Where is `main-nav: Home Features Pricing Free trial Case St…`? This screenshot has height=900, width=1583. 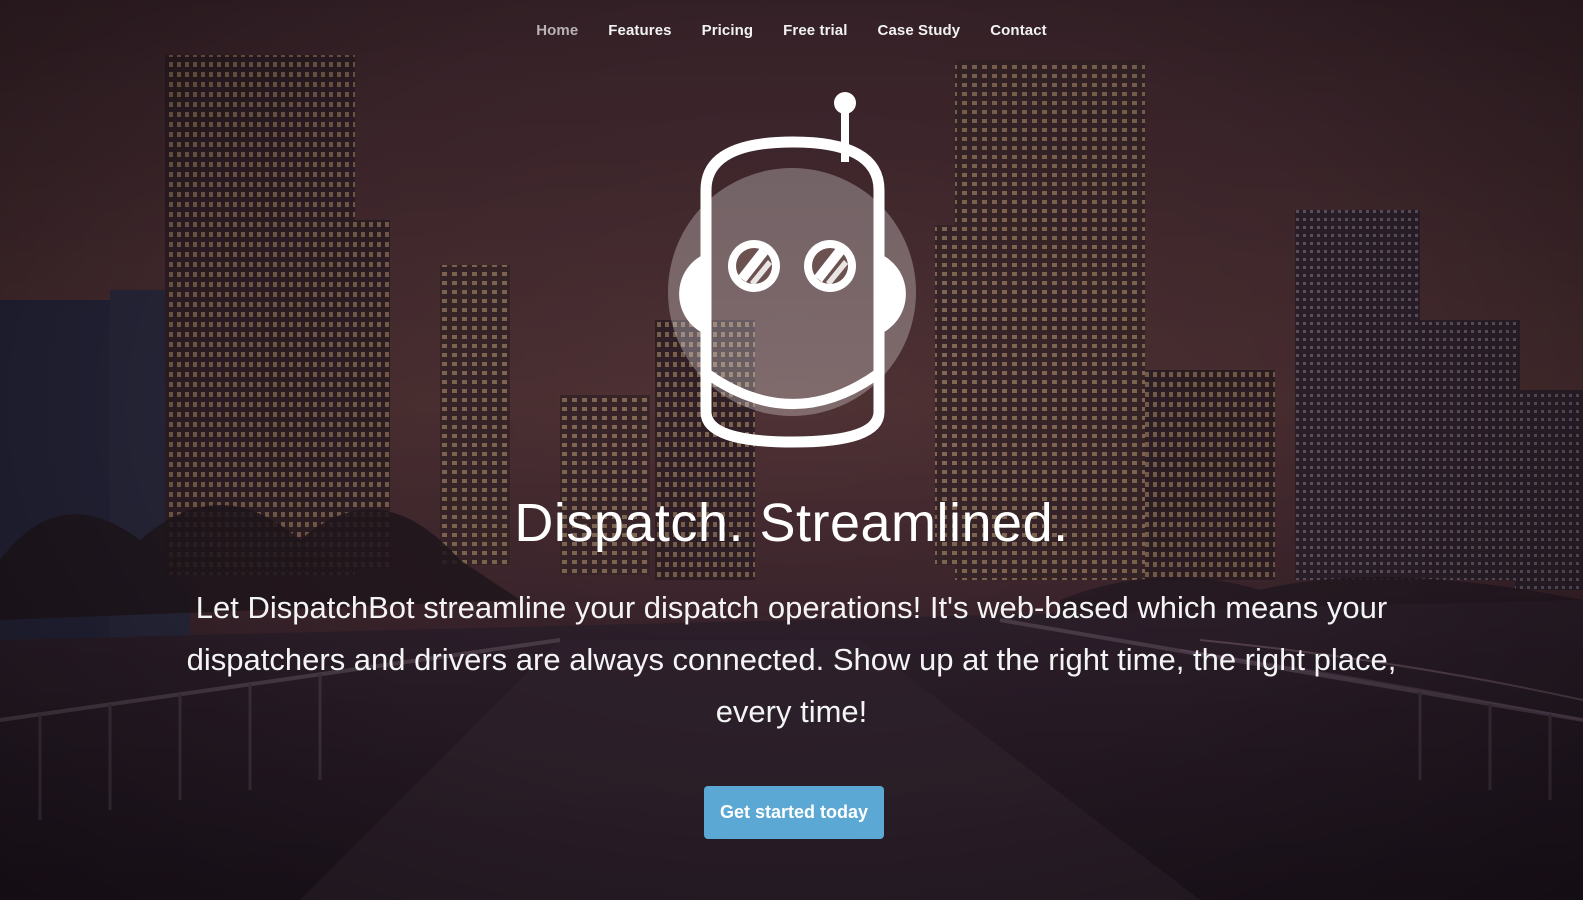
main-nav: Home Features Pricing Free trial Case St… is located at coordinates (791, 30).